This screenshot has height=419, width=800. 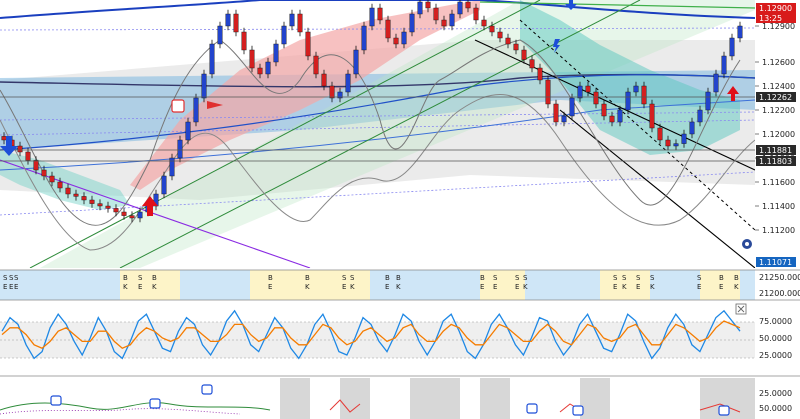 What do you see at coordinates (747, 244) in the screenshot?
I see `gear-icon` at bounding box center [747, 244].